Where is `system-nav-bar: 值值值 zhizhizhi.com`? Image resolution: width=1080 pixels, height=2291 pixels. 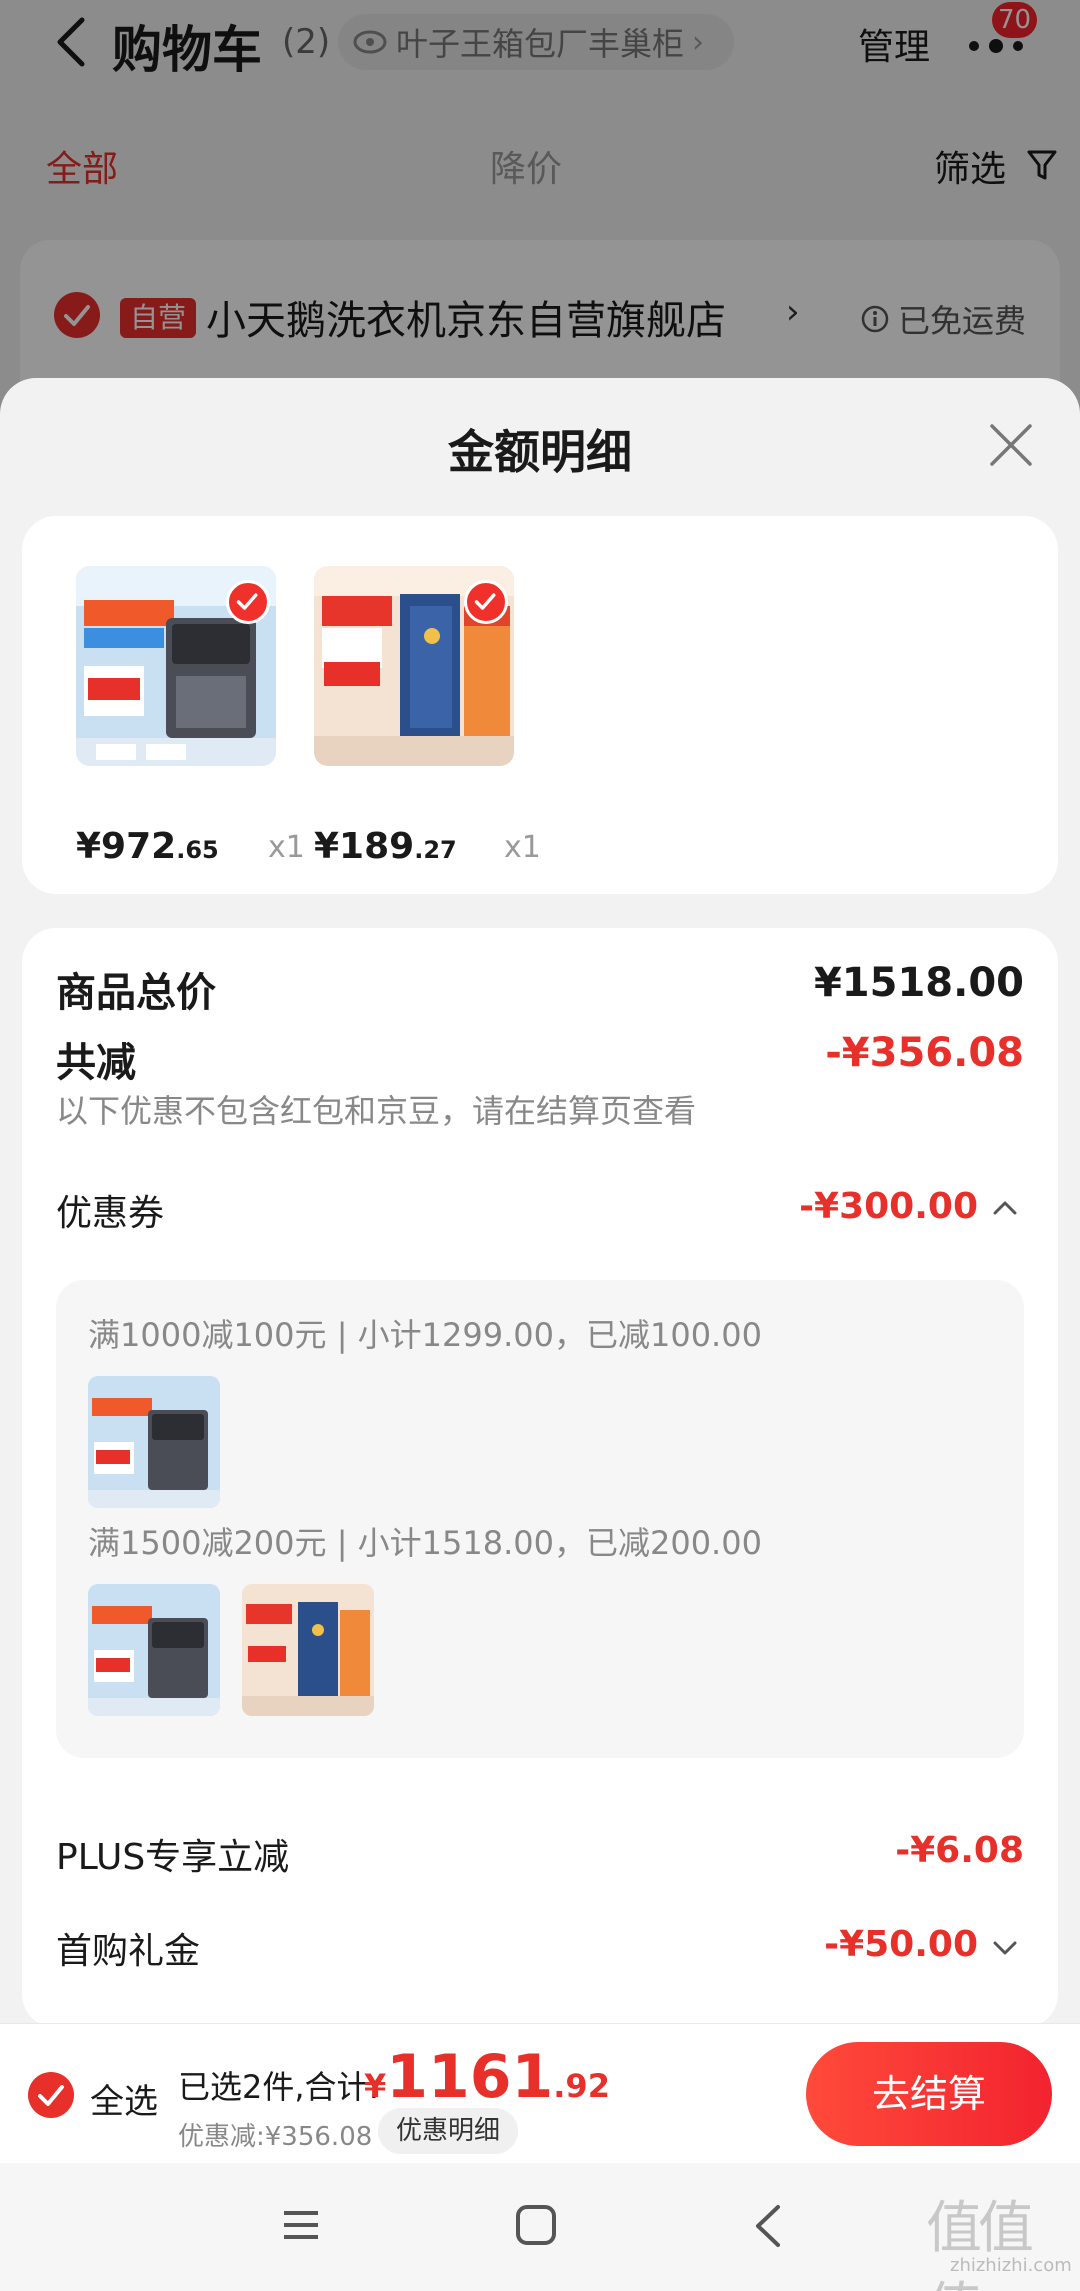
system-nav-bar: 值值值 zhizhizhi.com is located at coordinates (540, 2227).